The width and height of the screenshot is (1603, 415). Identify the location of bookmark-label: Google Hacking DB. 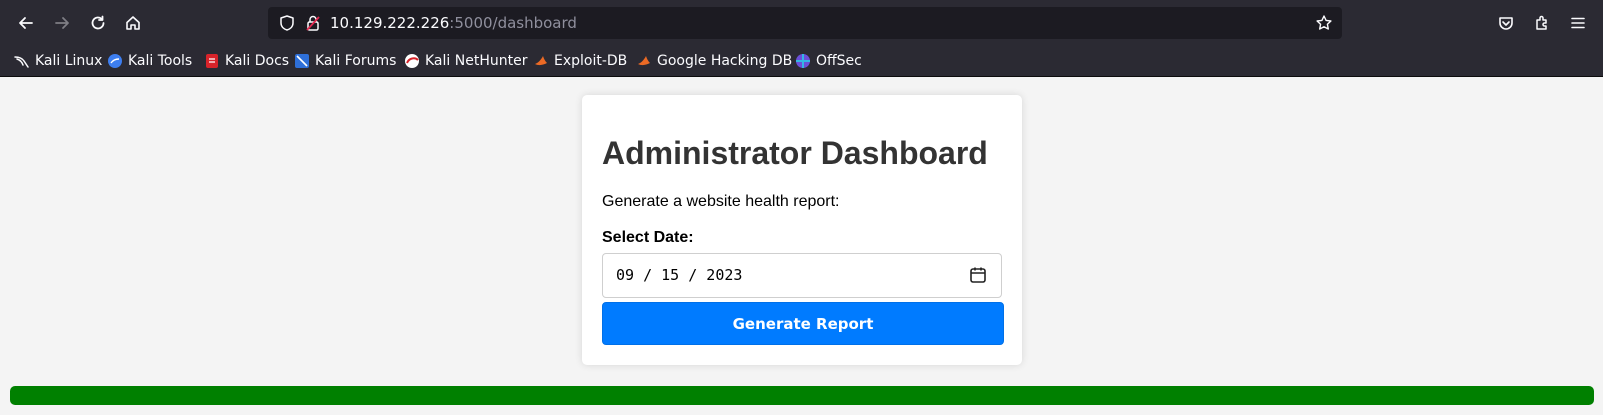
(725, 61).